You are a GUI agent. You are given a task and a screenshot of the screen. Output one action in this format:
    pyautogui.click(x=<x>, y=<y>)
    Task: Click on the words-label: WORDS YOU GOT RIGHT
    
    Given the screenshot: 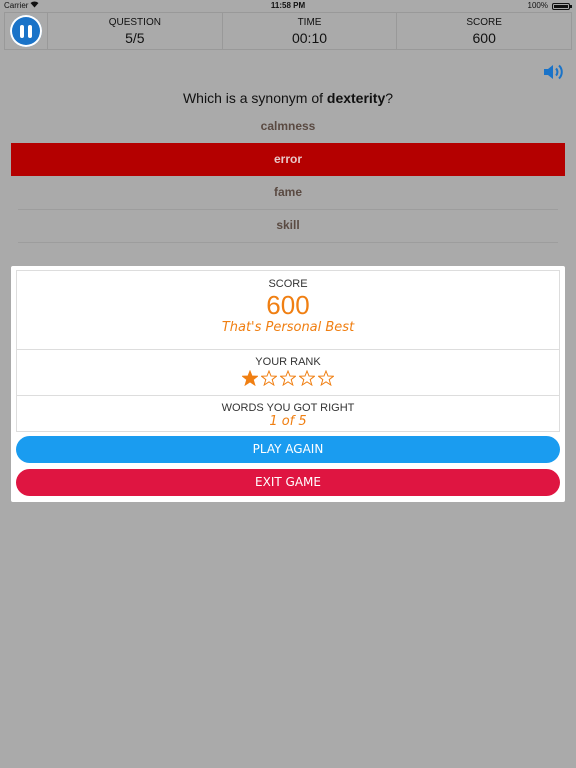 What is the action you would take?
    pyautogui.click(x=288, y=408)
    